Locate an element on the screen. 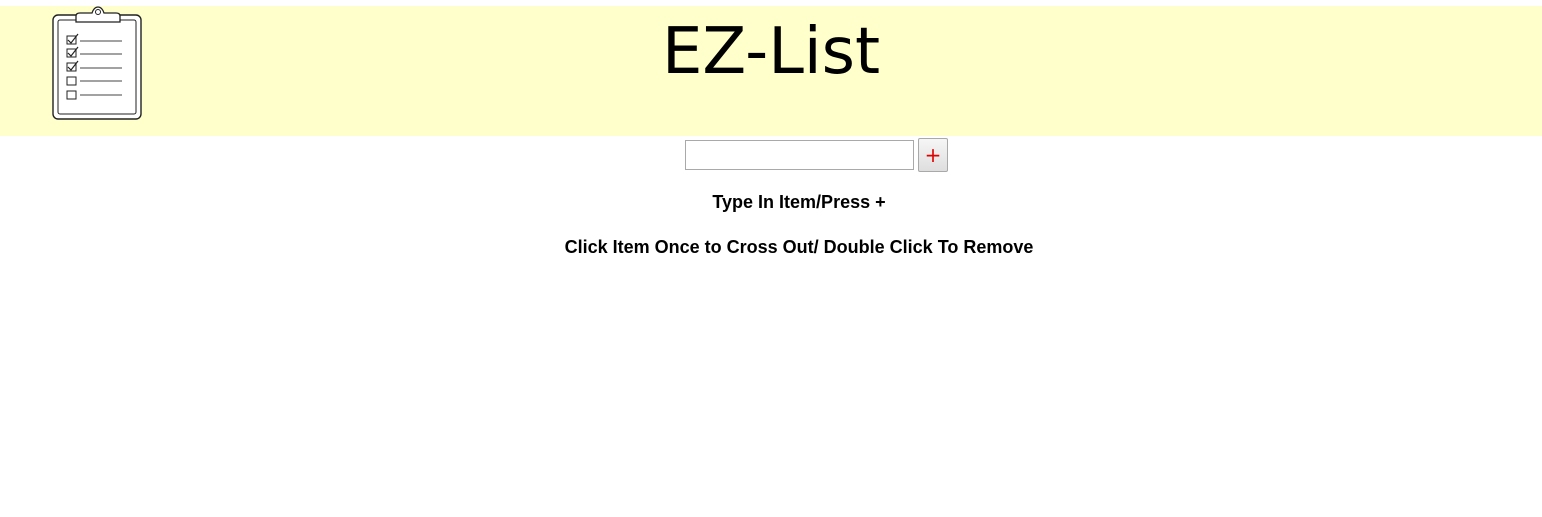 The image size is (1542, 517). item-entry-row: + is located at coordinates (816, 155).